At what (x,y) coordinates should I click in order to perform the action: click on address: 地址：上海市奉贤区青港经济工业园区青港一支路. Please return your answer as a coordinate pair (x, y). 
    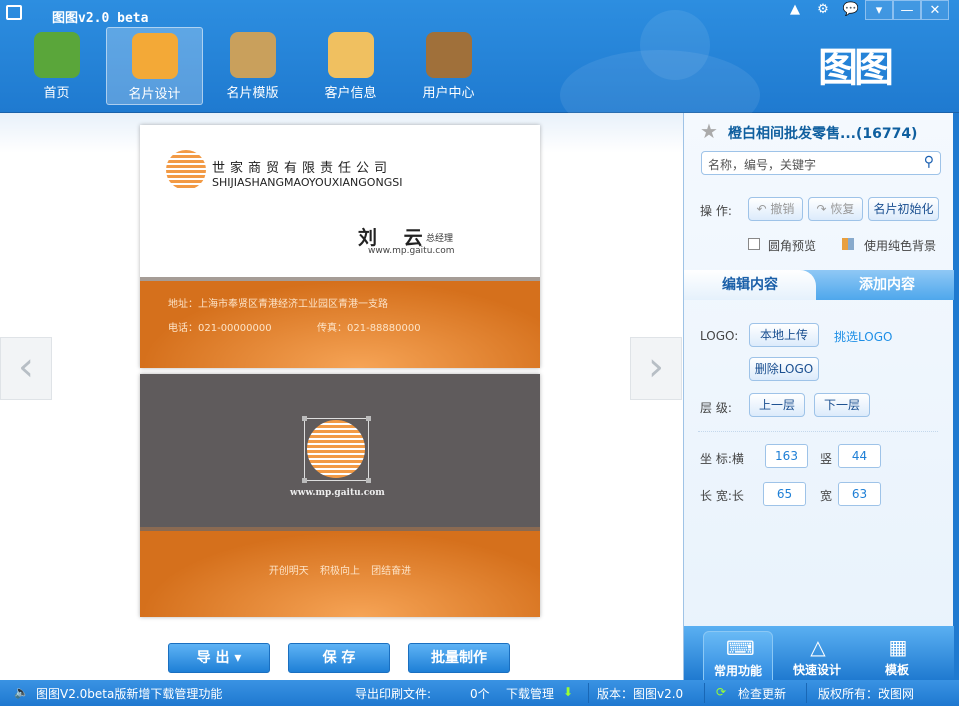
    Looking at the image, I should click on (278, 304).